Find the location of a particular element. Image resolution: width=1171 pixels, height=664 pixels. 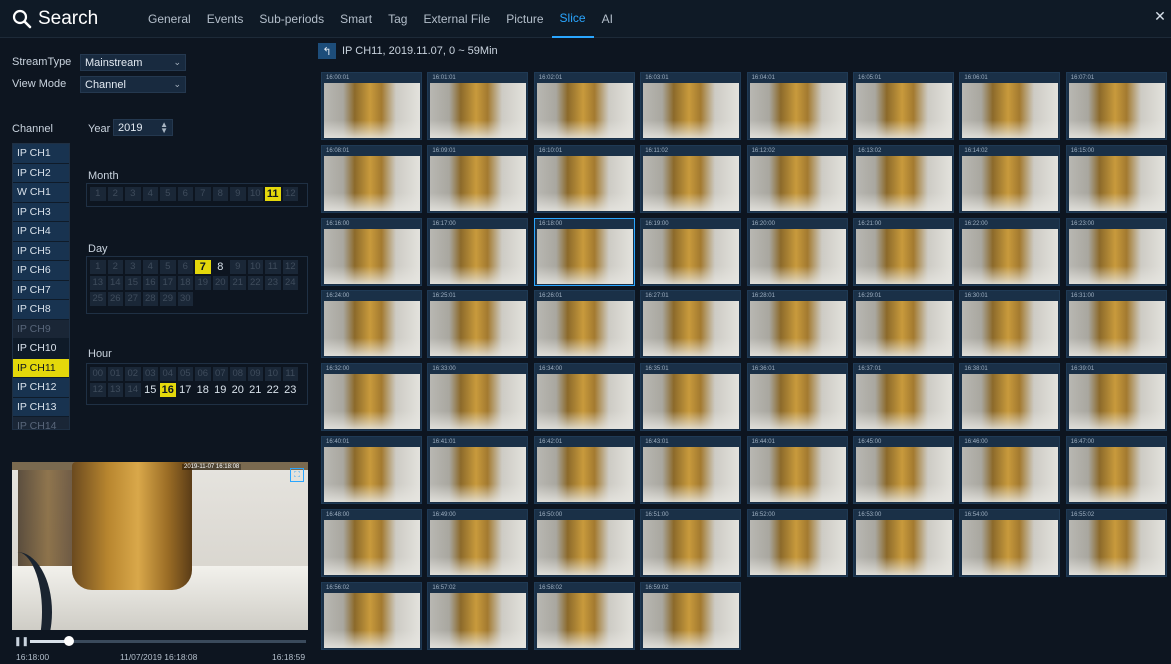

slice-thumbnail: 16:57:02 is located at coordinates (478, 615).